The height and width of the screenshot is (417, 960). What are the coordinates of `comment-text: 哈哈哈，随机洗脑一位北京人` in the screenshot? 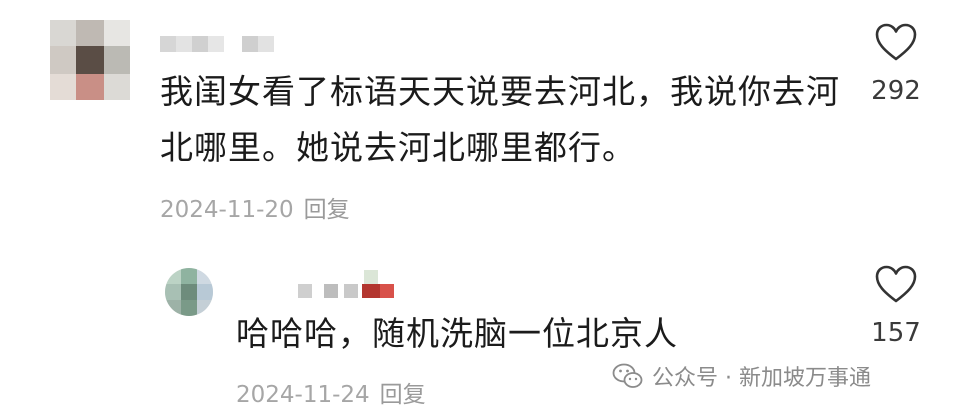 It's located at (457, 333).